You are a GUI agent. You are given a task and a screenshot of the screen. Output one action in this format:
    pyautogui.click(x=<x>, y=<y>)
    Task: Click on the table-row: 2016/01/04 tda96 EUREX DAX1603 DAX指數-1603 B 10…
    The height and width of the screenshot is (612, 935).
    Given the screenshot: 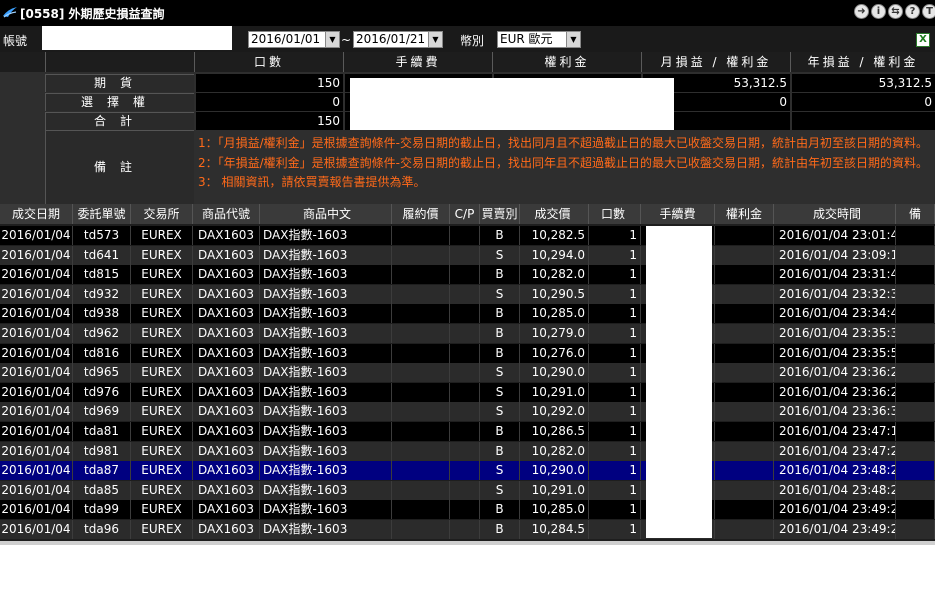 What is the action you would take?
    pyautogui.click(x=467, y=529)
    